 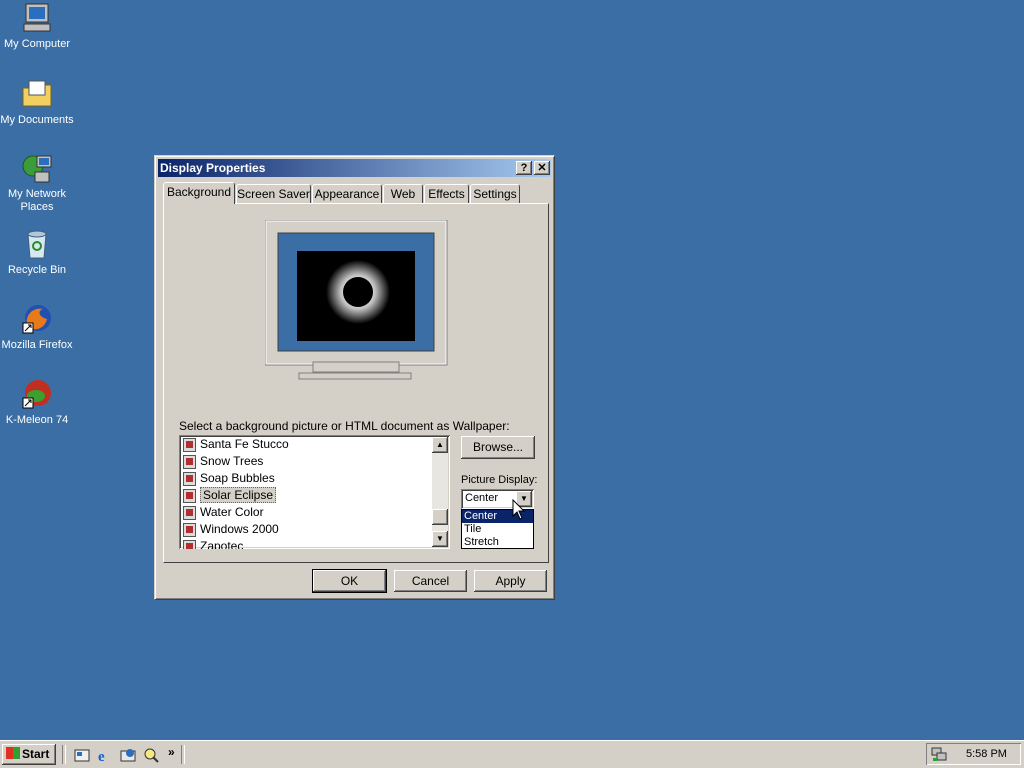 I want to click on monitor-preview, so click(x=356, y=302).